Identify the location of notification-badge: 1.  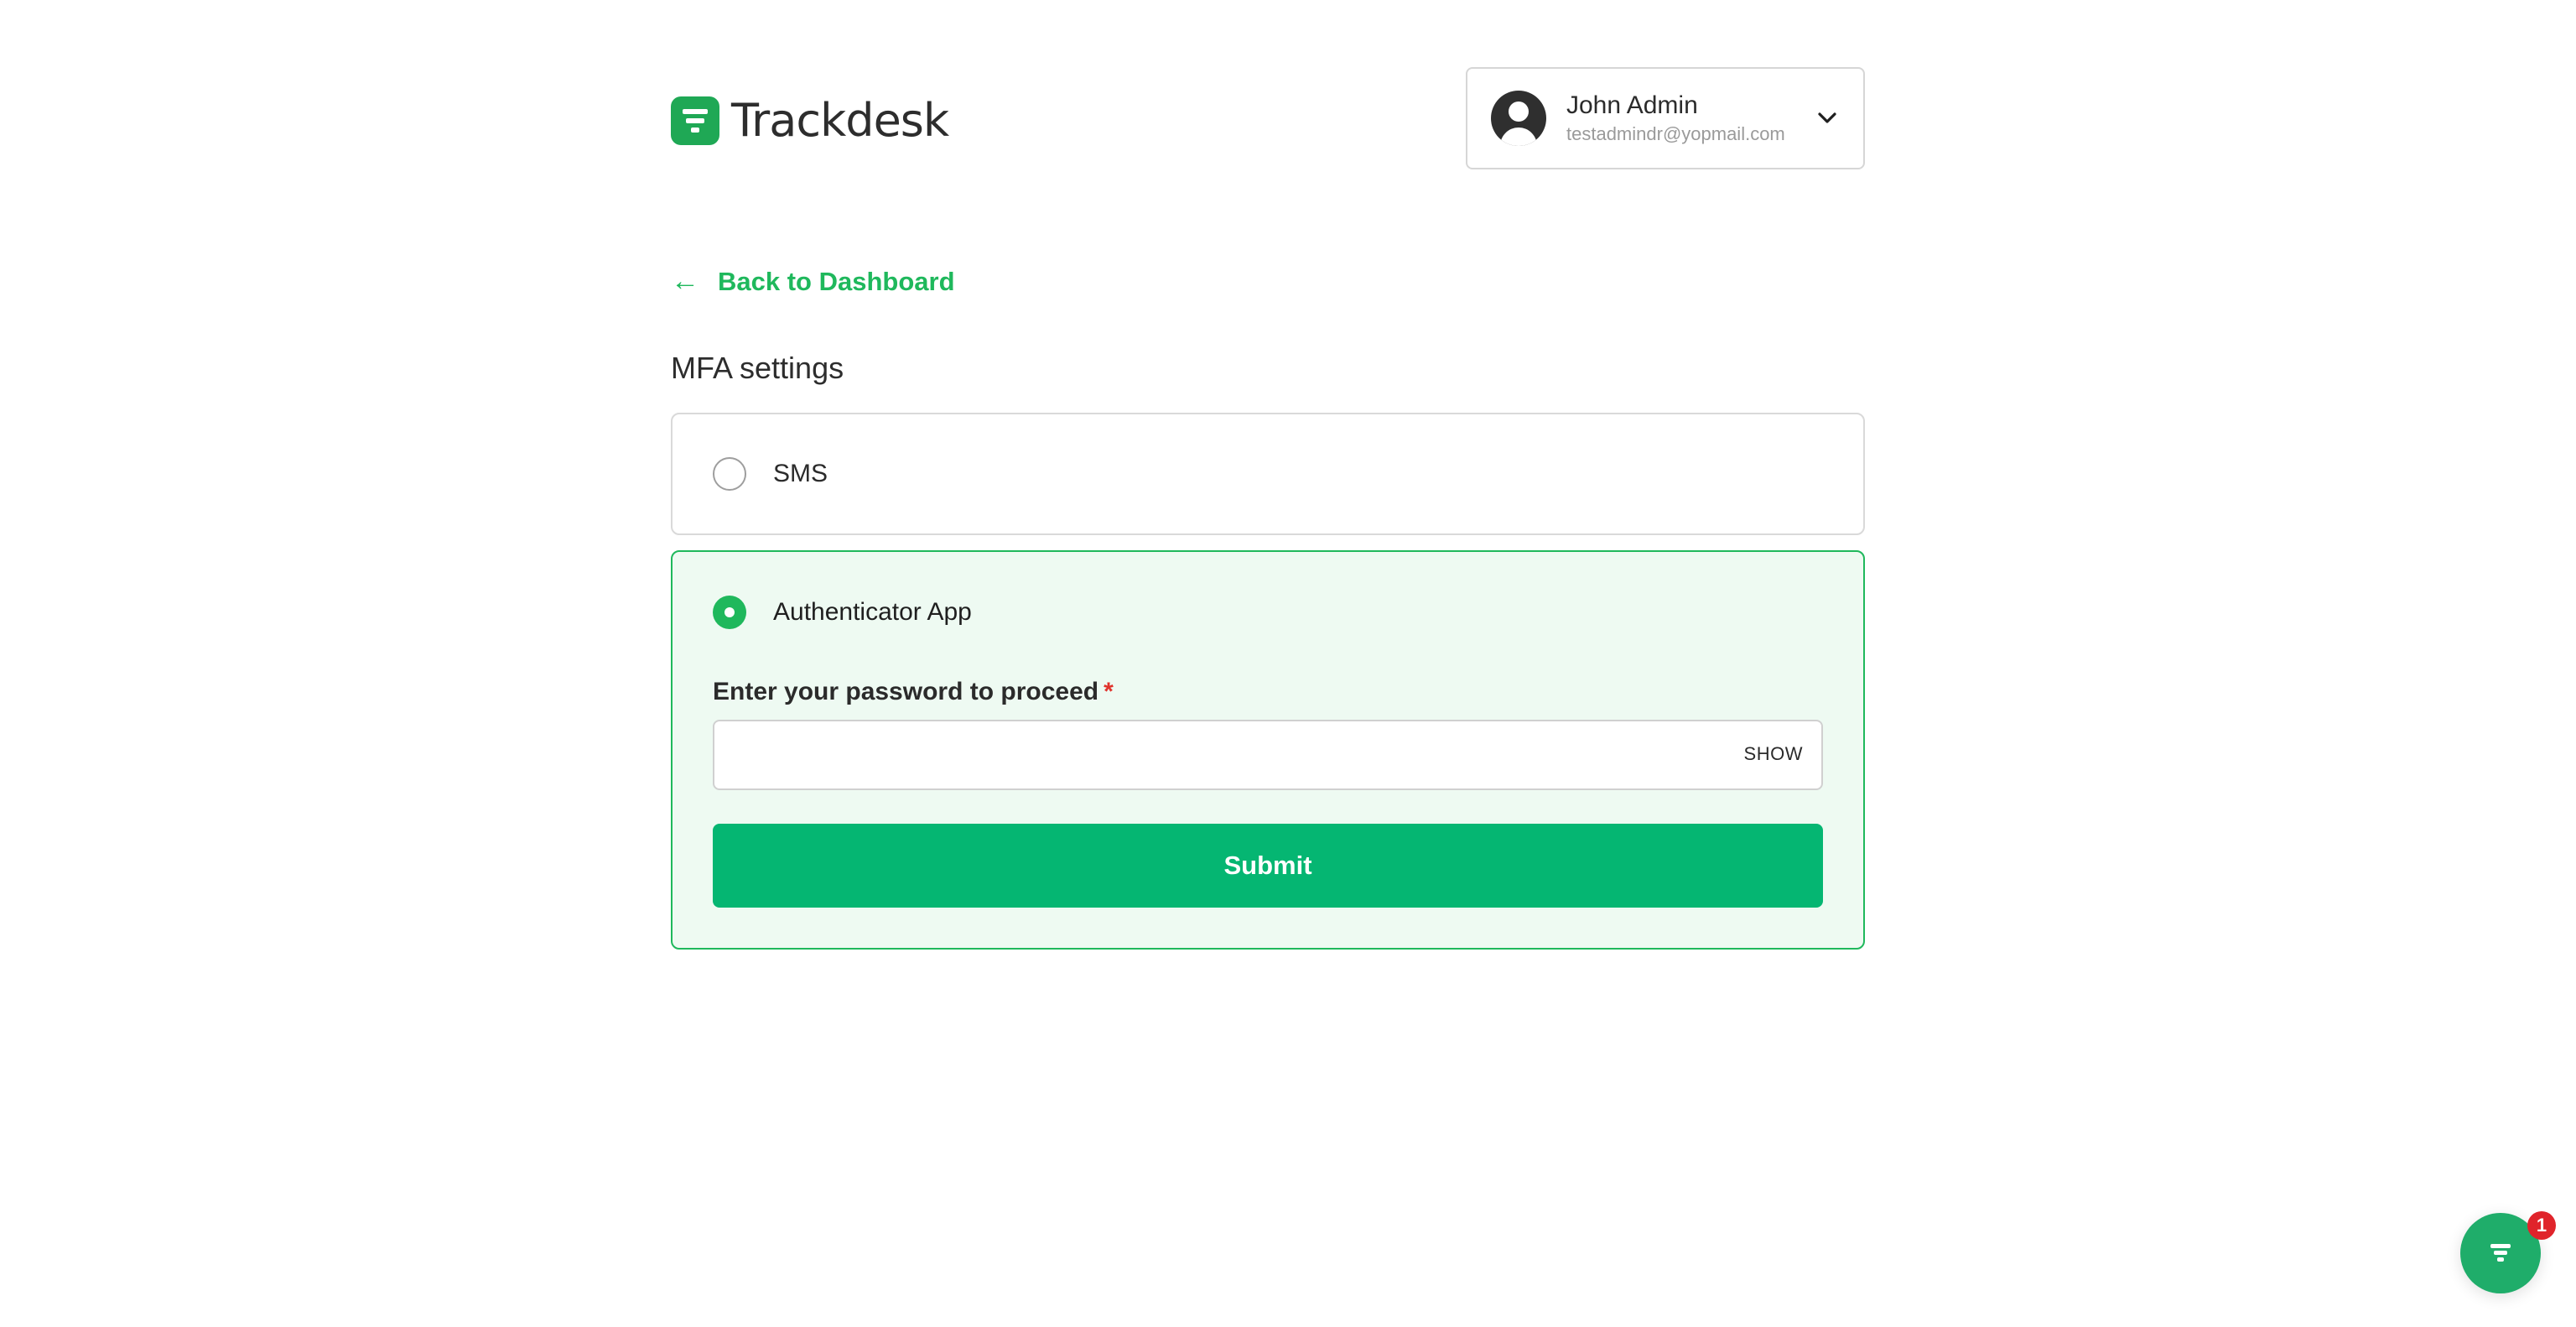
(2541, 1225).